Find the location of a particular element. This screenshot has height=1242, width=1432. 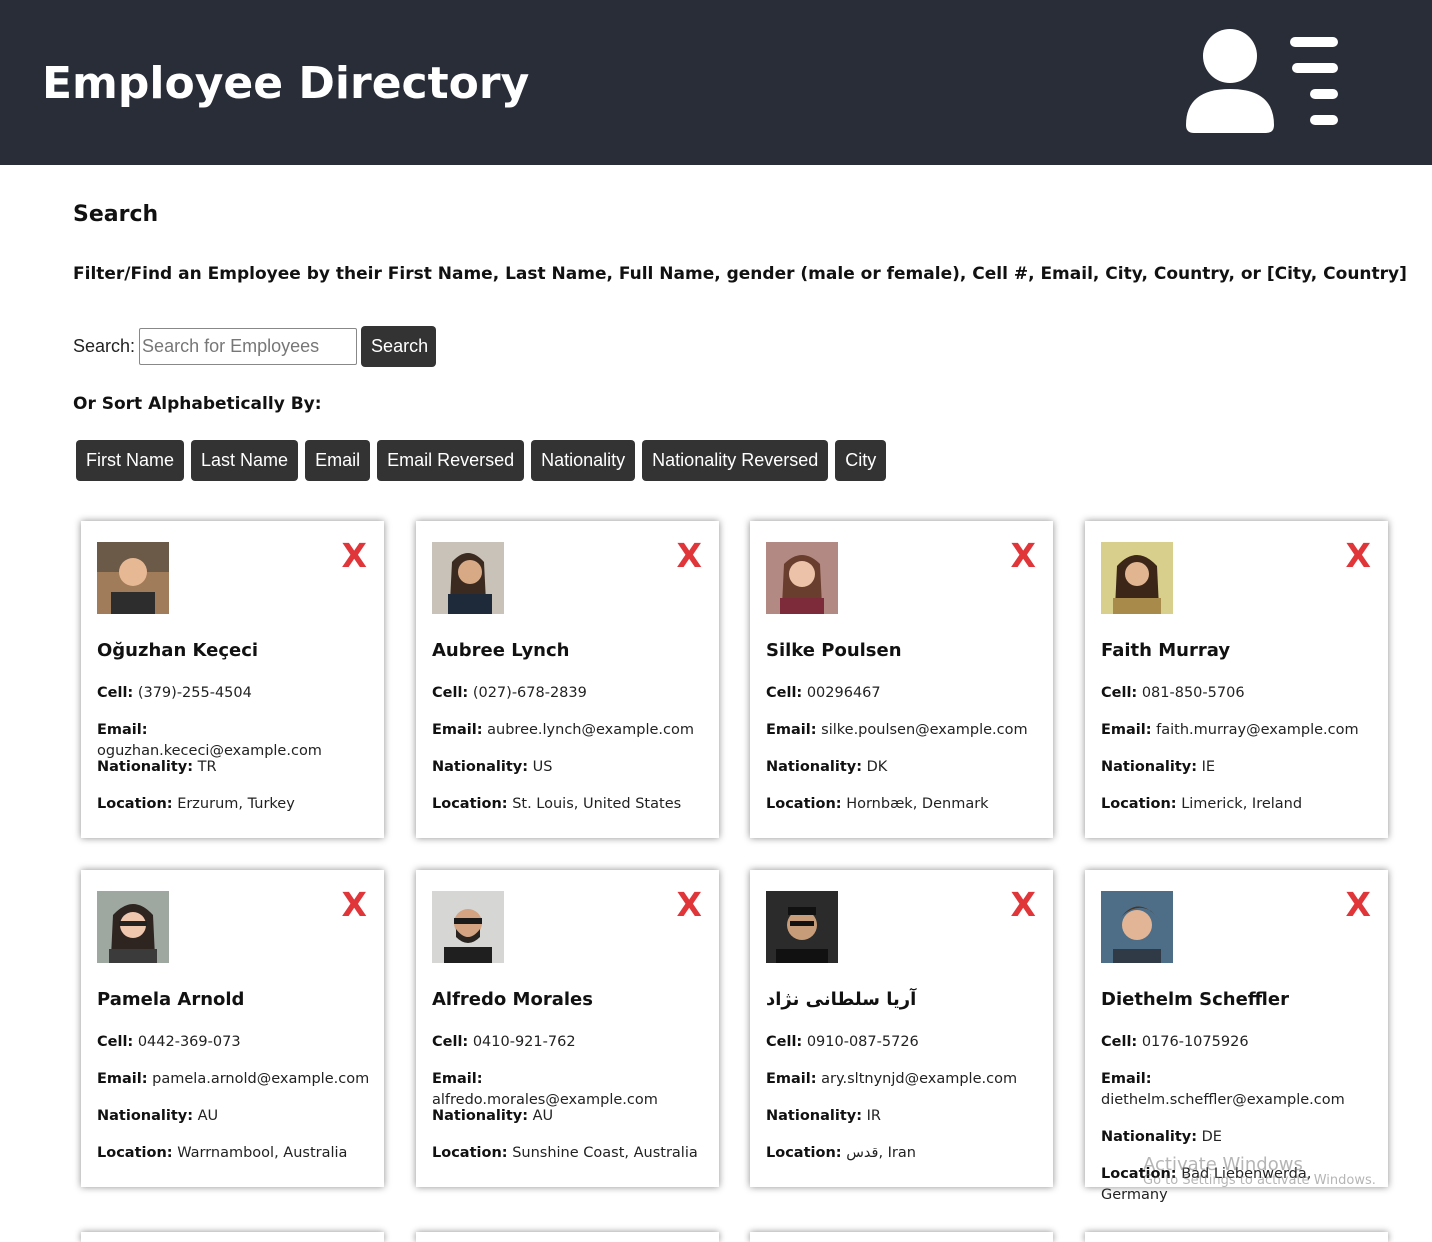

employee-location: Location: Erzurum, Turkey is located at coordinates (196, 804).